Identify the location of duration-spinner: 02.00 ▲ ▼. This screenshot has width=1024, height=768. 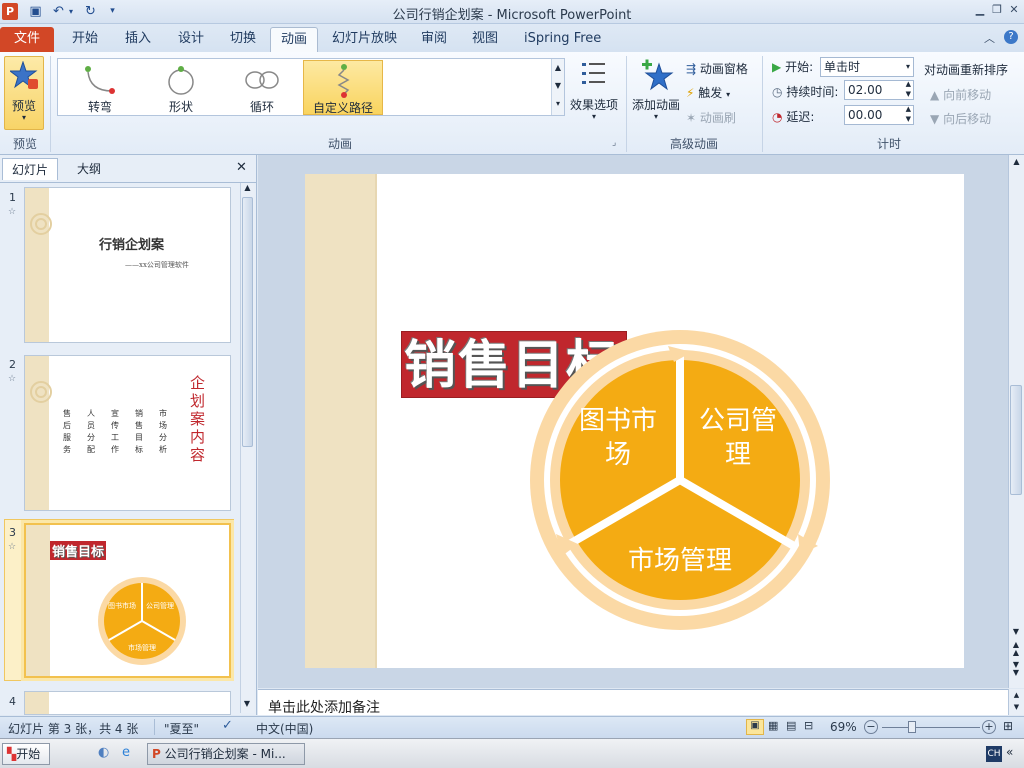
(879, 90).